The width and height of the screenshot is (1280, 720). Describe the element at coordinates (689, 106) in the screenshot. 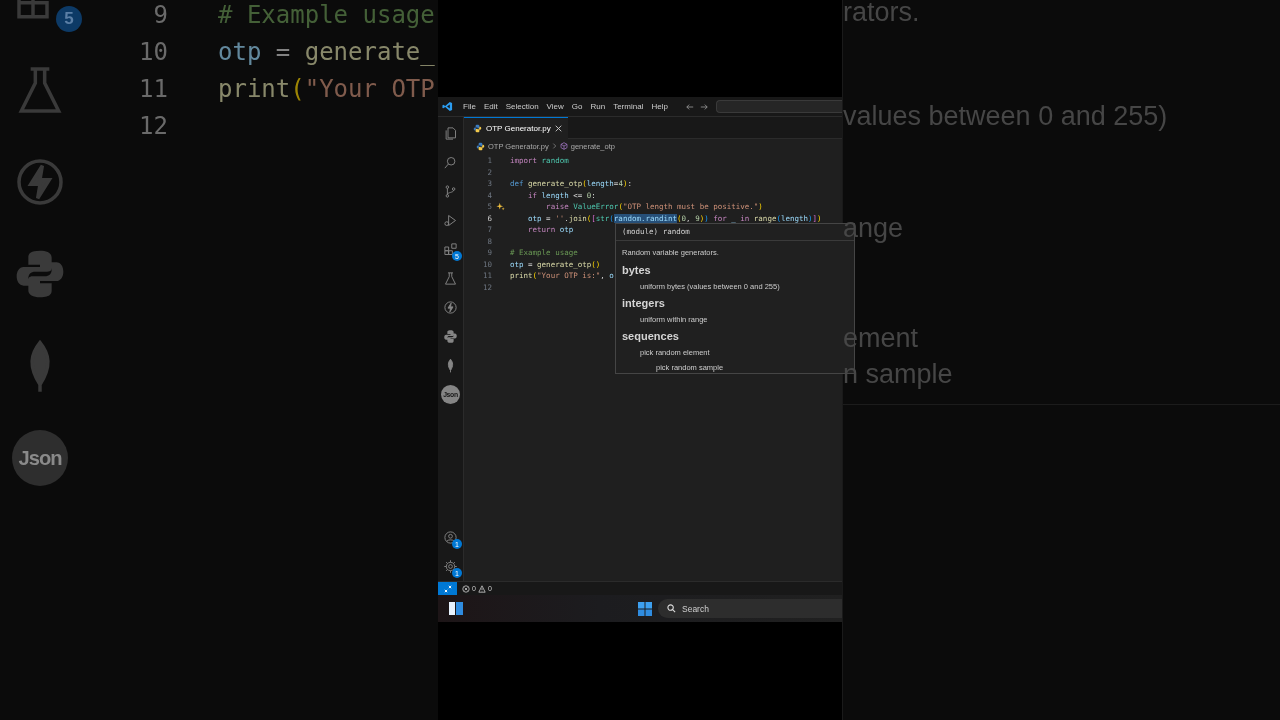

I see `back-arrow-icon` at that location.